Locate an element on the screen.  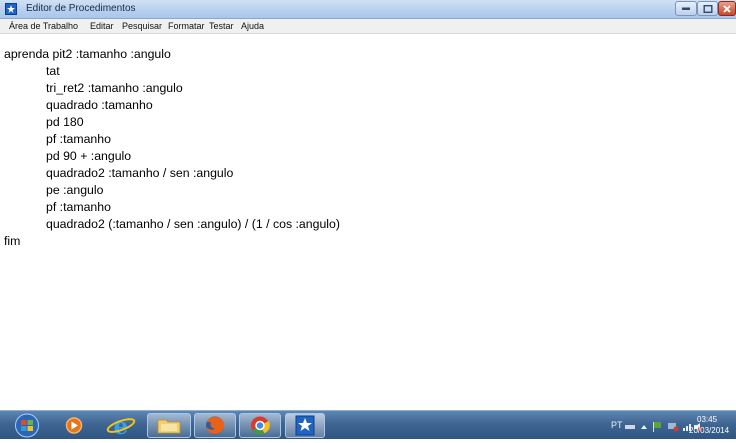
clock-time: 03:45 is located at coordinates (707, 419).